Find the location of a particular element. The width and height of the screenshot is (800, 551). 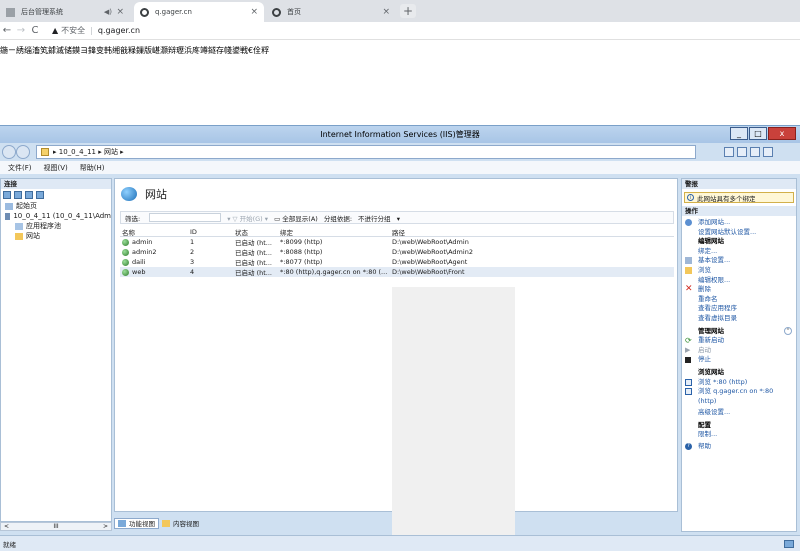

tree-item-start-page: 起始页 is located at coordinates (58, 206).